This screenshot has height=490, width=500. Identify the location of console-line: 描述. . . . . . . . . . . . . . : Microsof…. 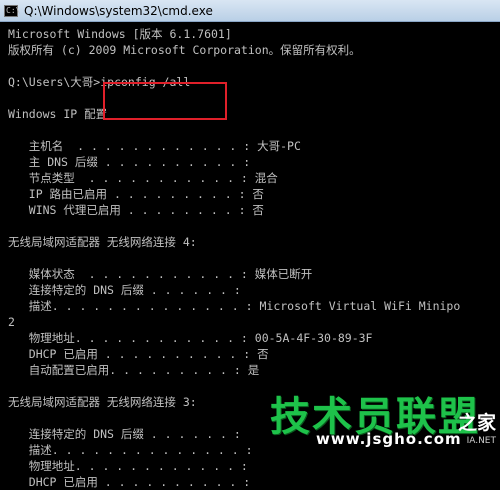
(234, 306).